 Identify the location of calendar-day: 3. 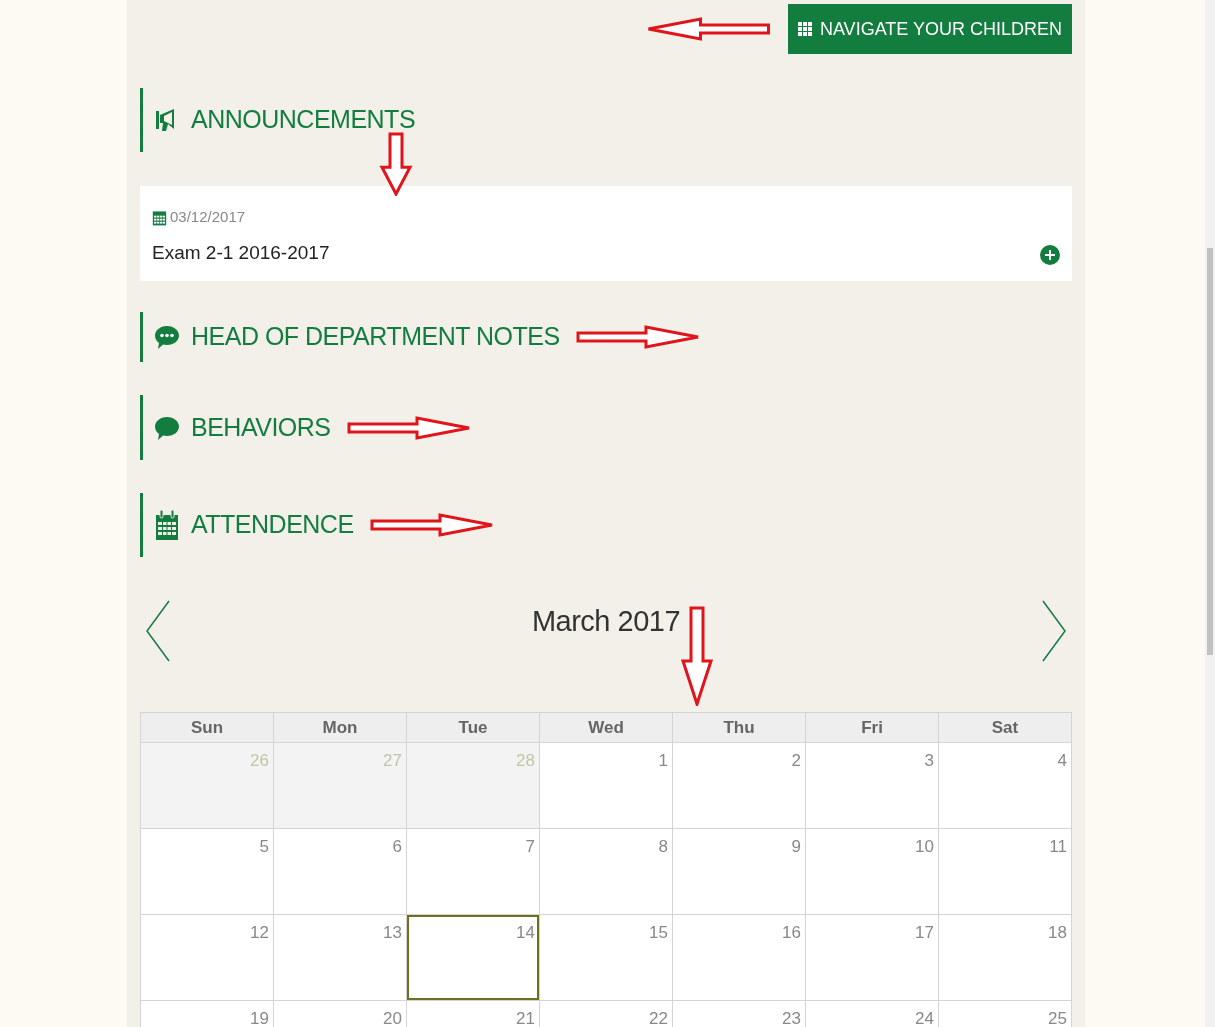
(872, 786).